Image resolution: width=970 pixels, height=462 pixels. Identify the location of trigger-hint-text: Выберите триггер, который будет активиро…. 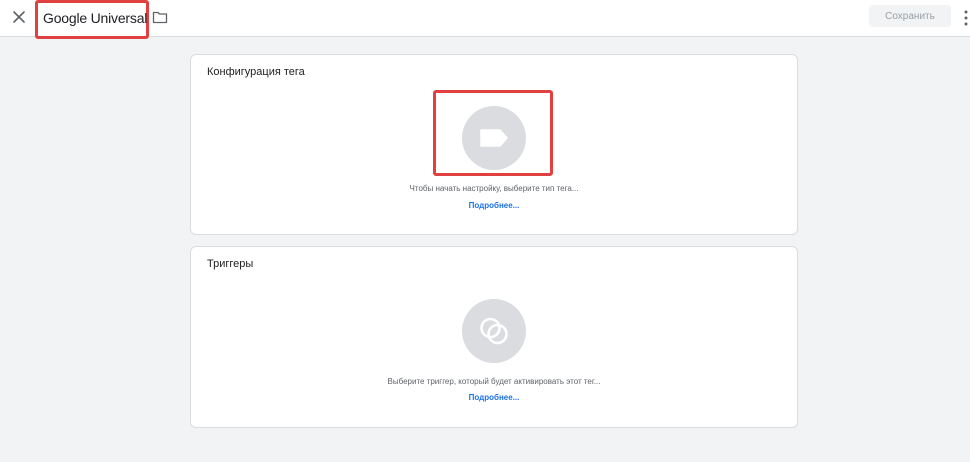
(494, 381).